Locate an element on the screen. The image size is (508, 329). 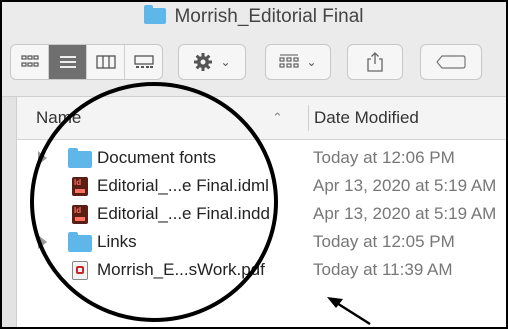
window-title-bar: Morrish_Editorial Final is located at coordinates (254, 16).